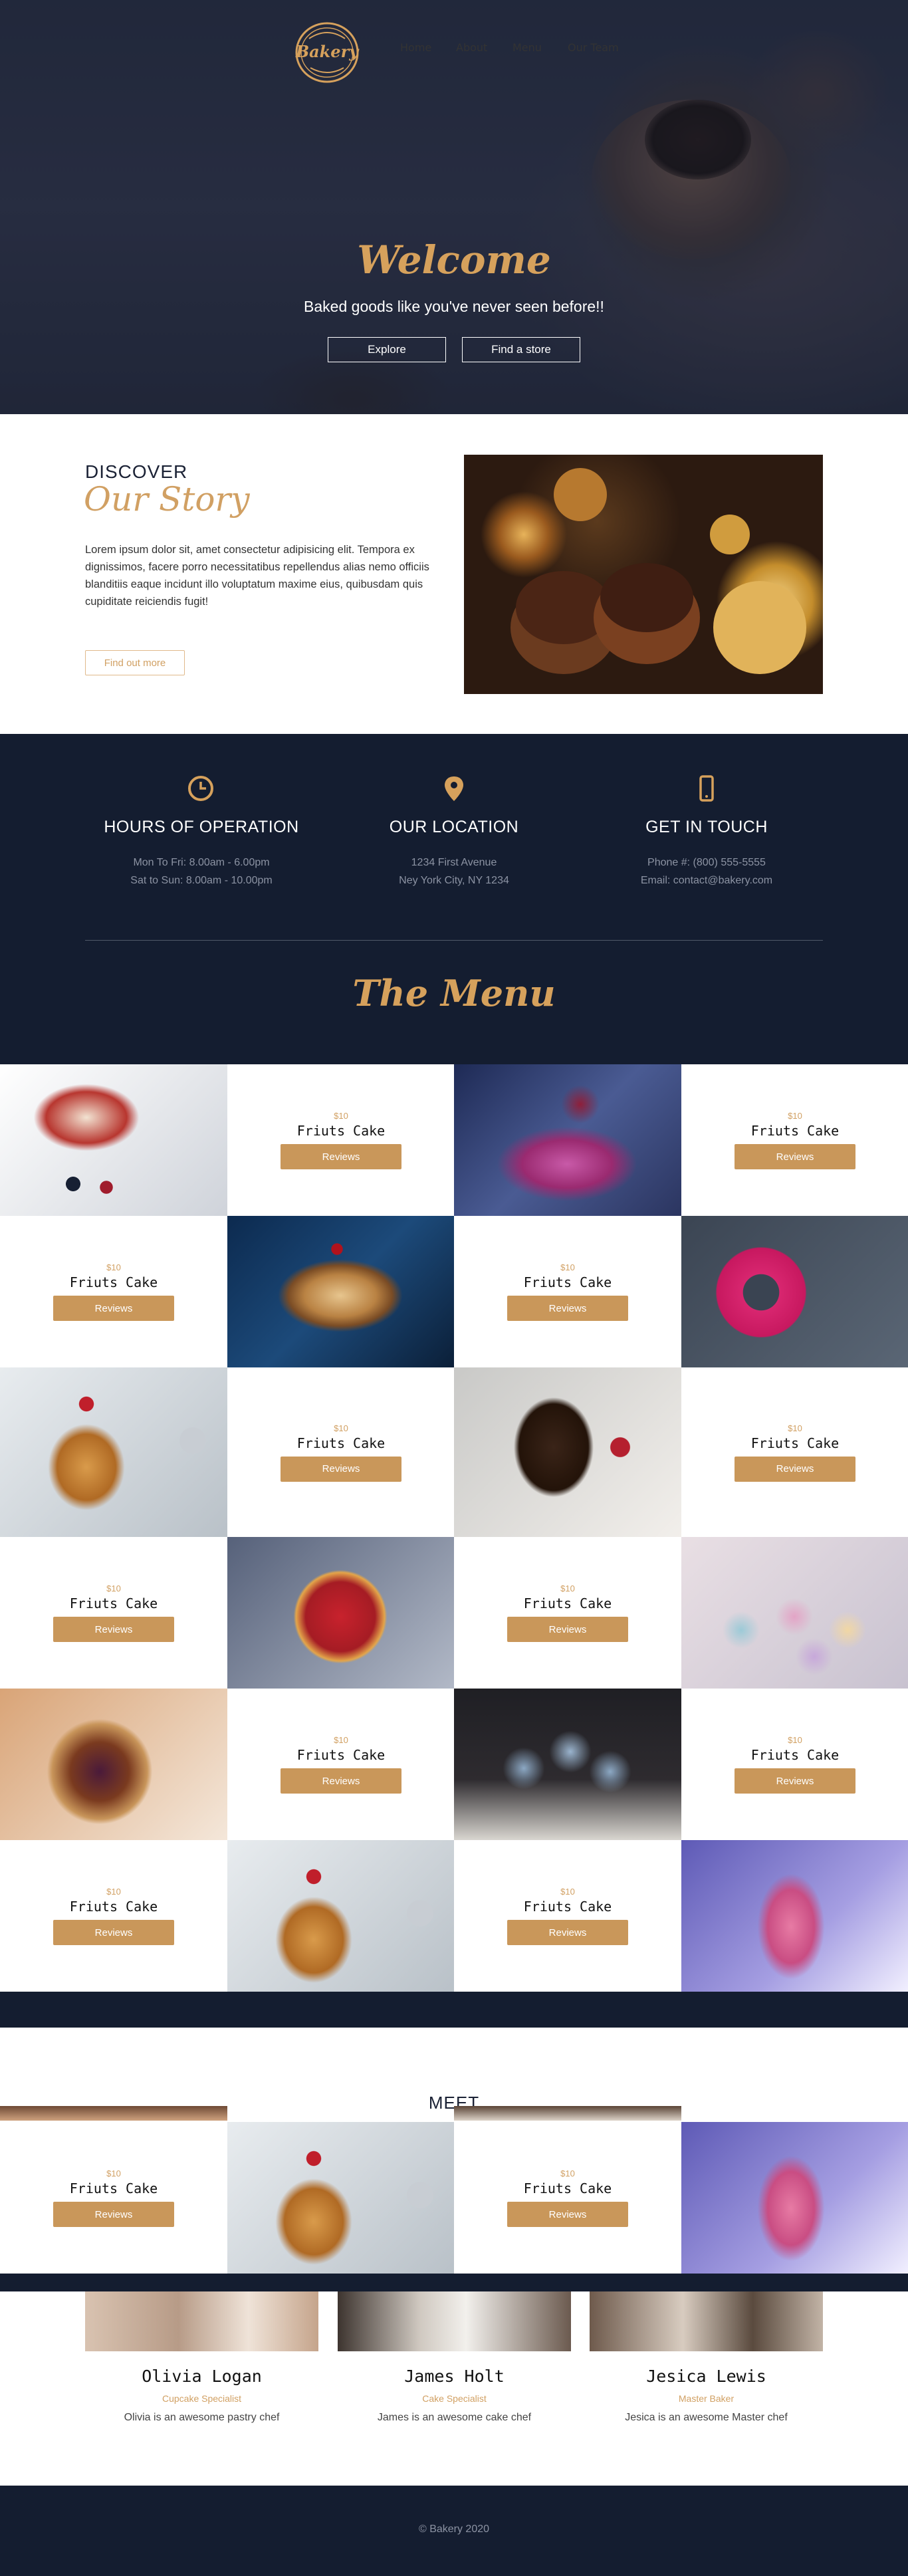 The image size is (908, 2576). What do you see at coordinates (454, 993) in the screenshot?
I see `menu-title: The Menu` at bounding box center [454, 993].